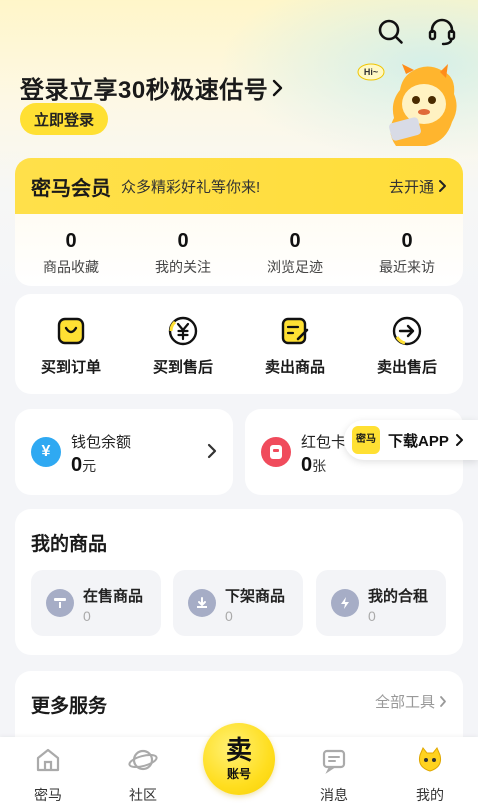  Describe the element at coordinates (89, 466) in the screenshot. I see `wallet-unit: 元` at that location.